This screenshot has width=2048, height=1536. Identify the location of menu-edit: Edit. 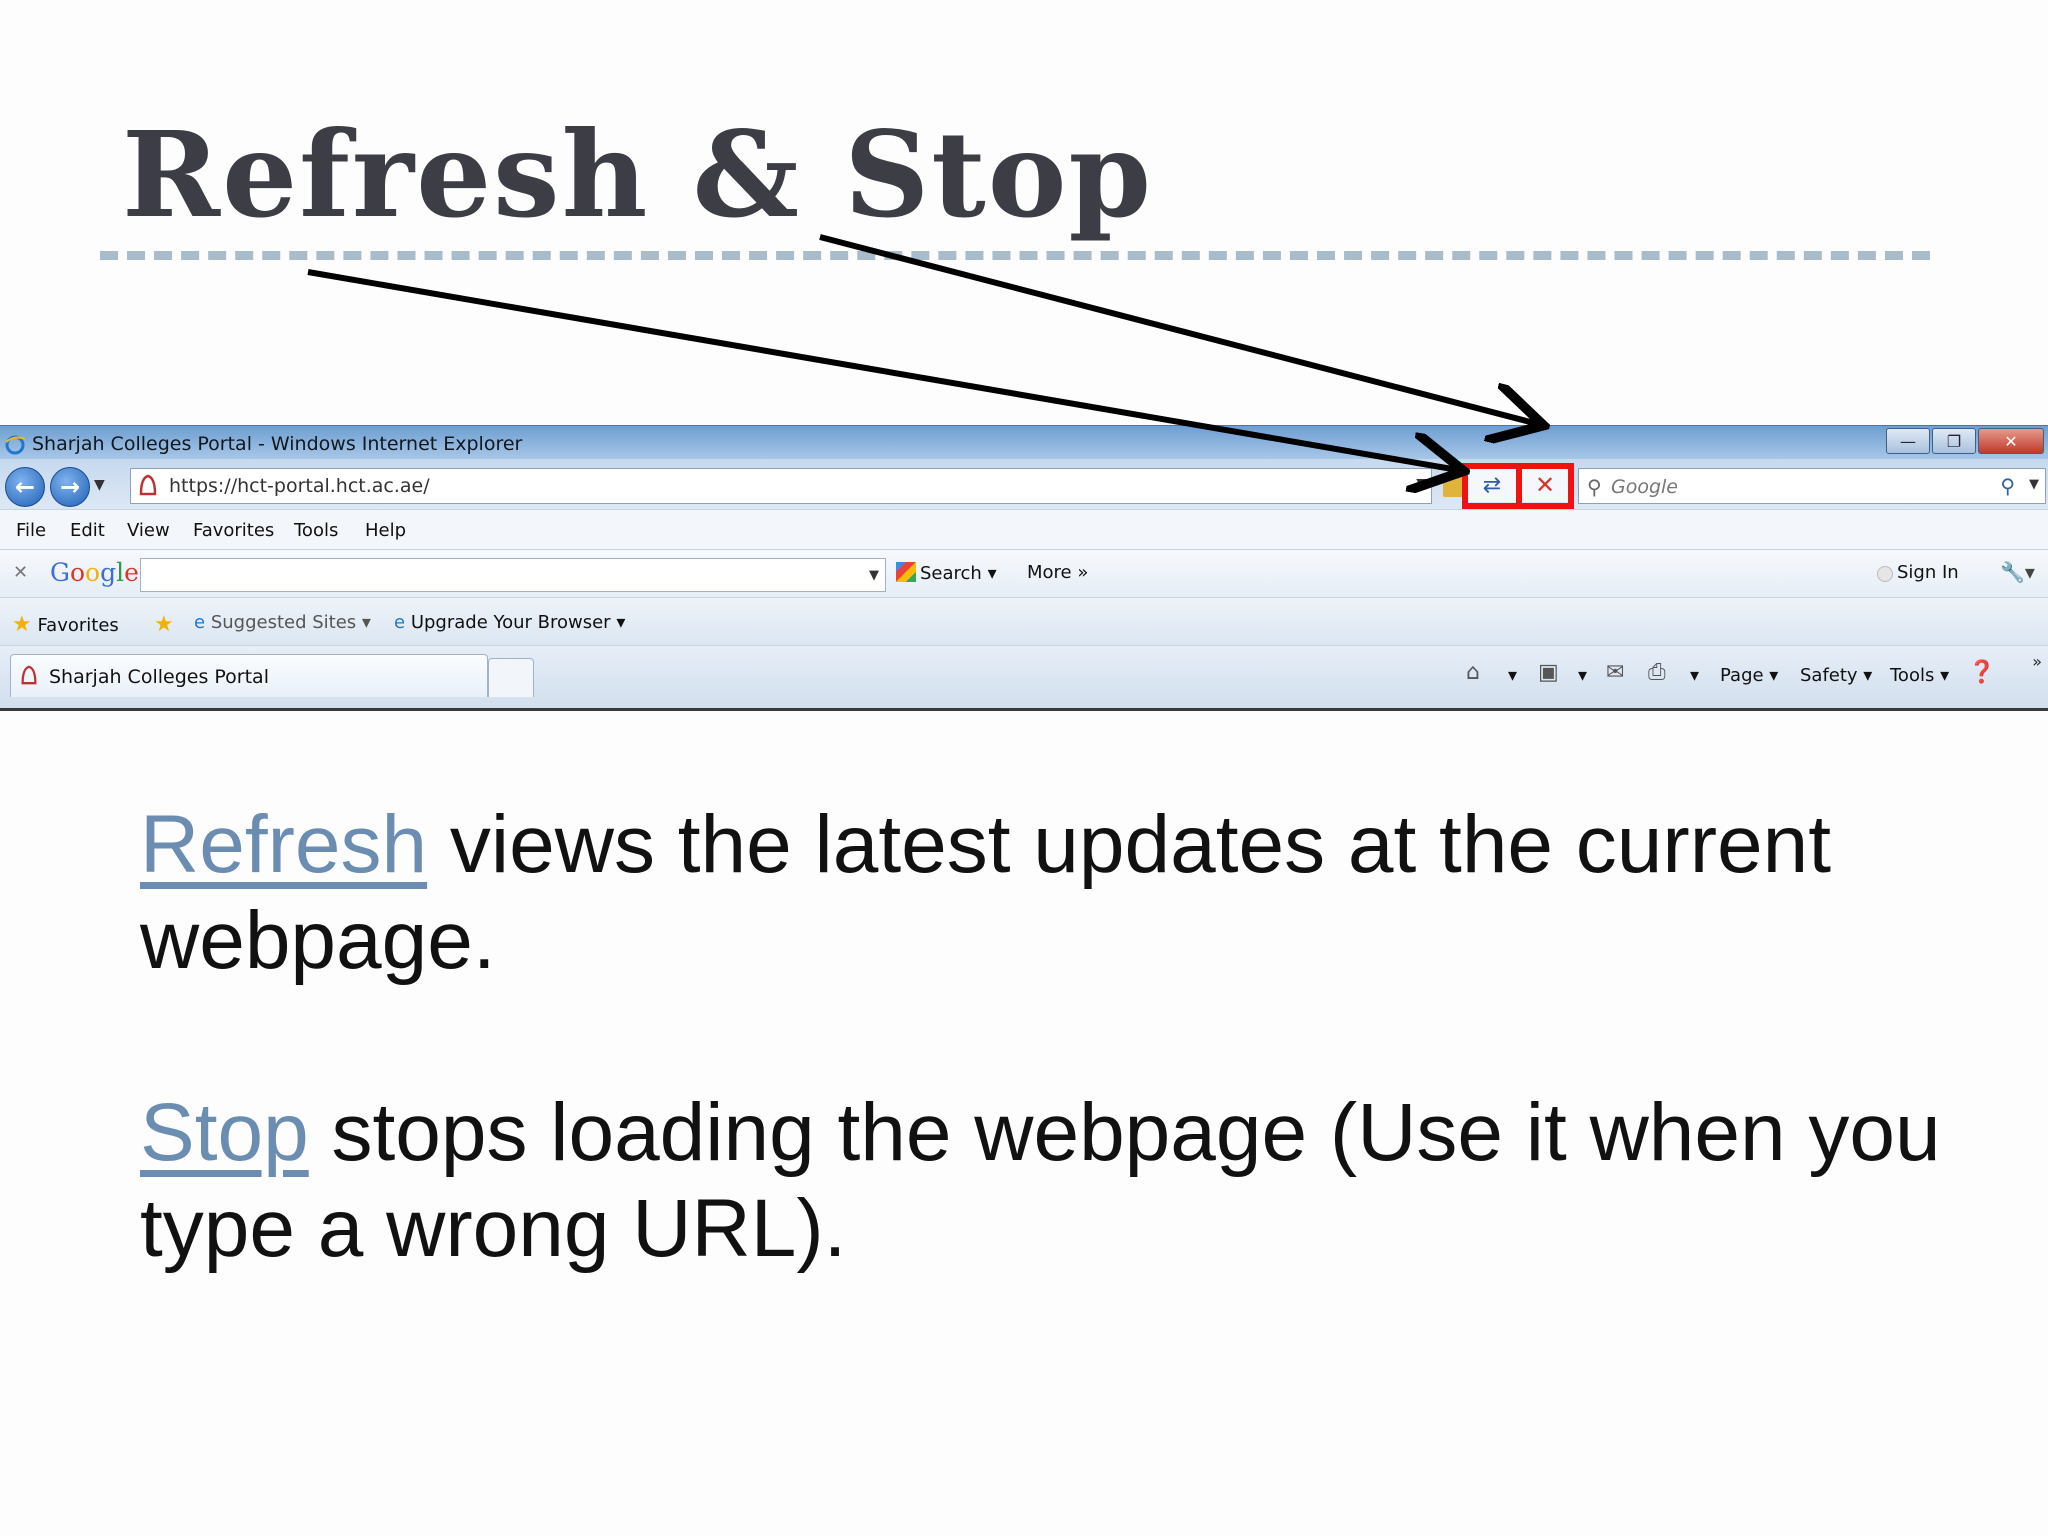
(87, 530).